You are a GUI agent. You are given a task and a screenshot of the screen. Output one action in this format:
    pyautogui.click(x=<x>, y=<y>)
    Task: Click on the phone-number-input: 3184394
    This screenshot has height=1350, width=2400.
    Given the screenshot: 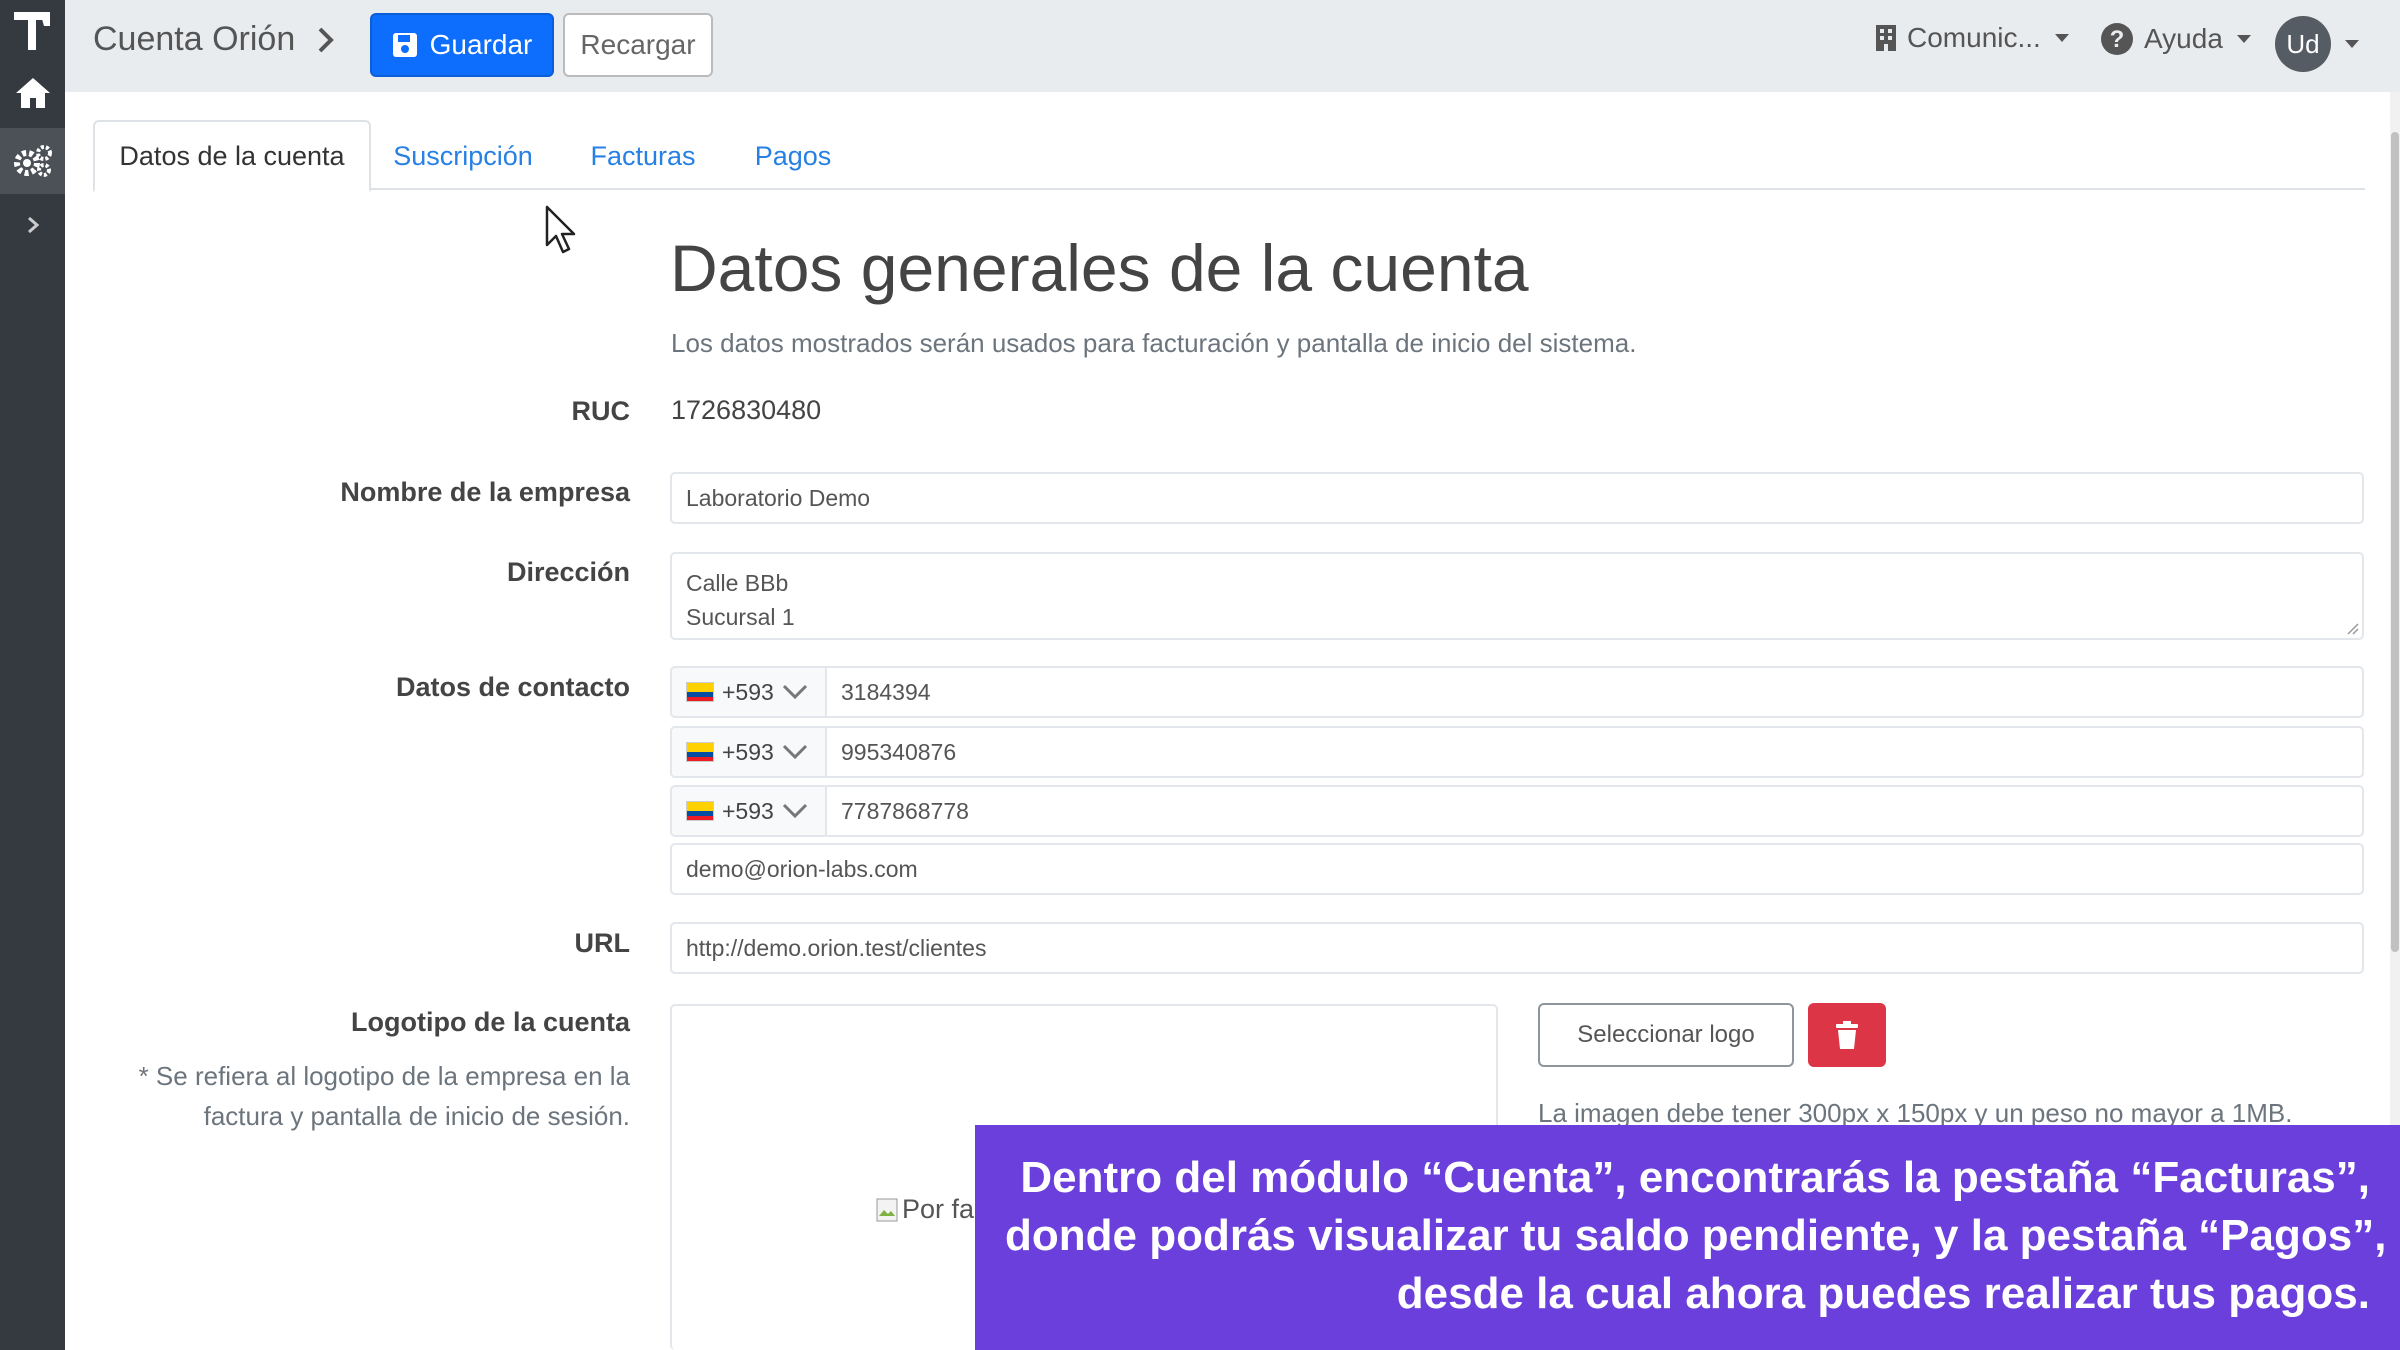 What is the action you would take?
    pyautogui.click(x=1595, y=692)
    